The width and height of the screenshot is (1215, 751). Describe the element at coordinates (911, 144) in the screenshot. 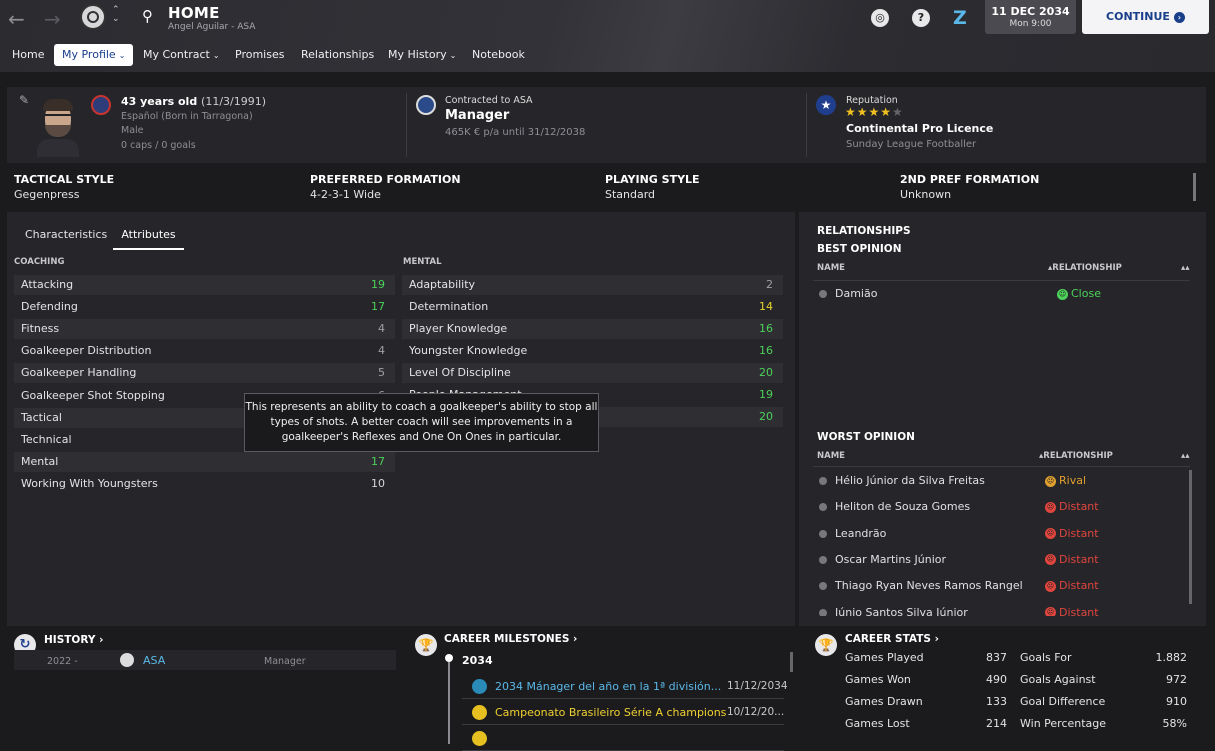

I see `playing-past: Sunday League Footballer` at that location.